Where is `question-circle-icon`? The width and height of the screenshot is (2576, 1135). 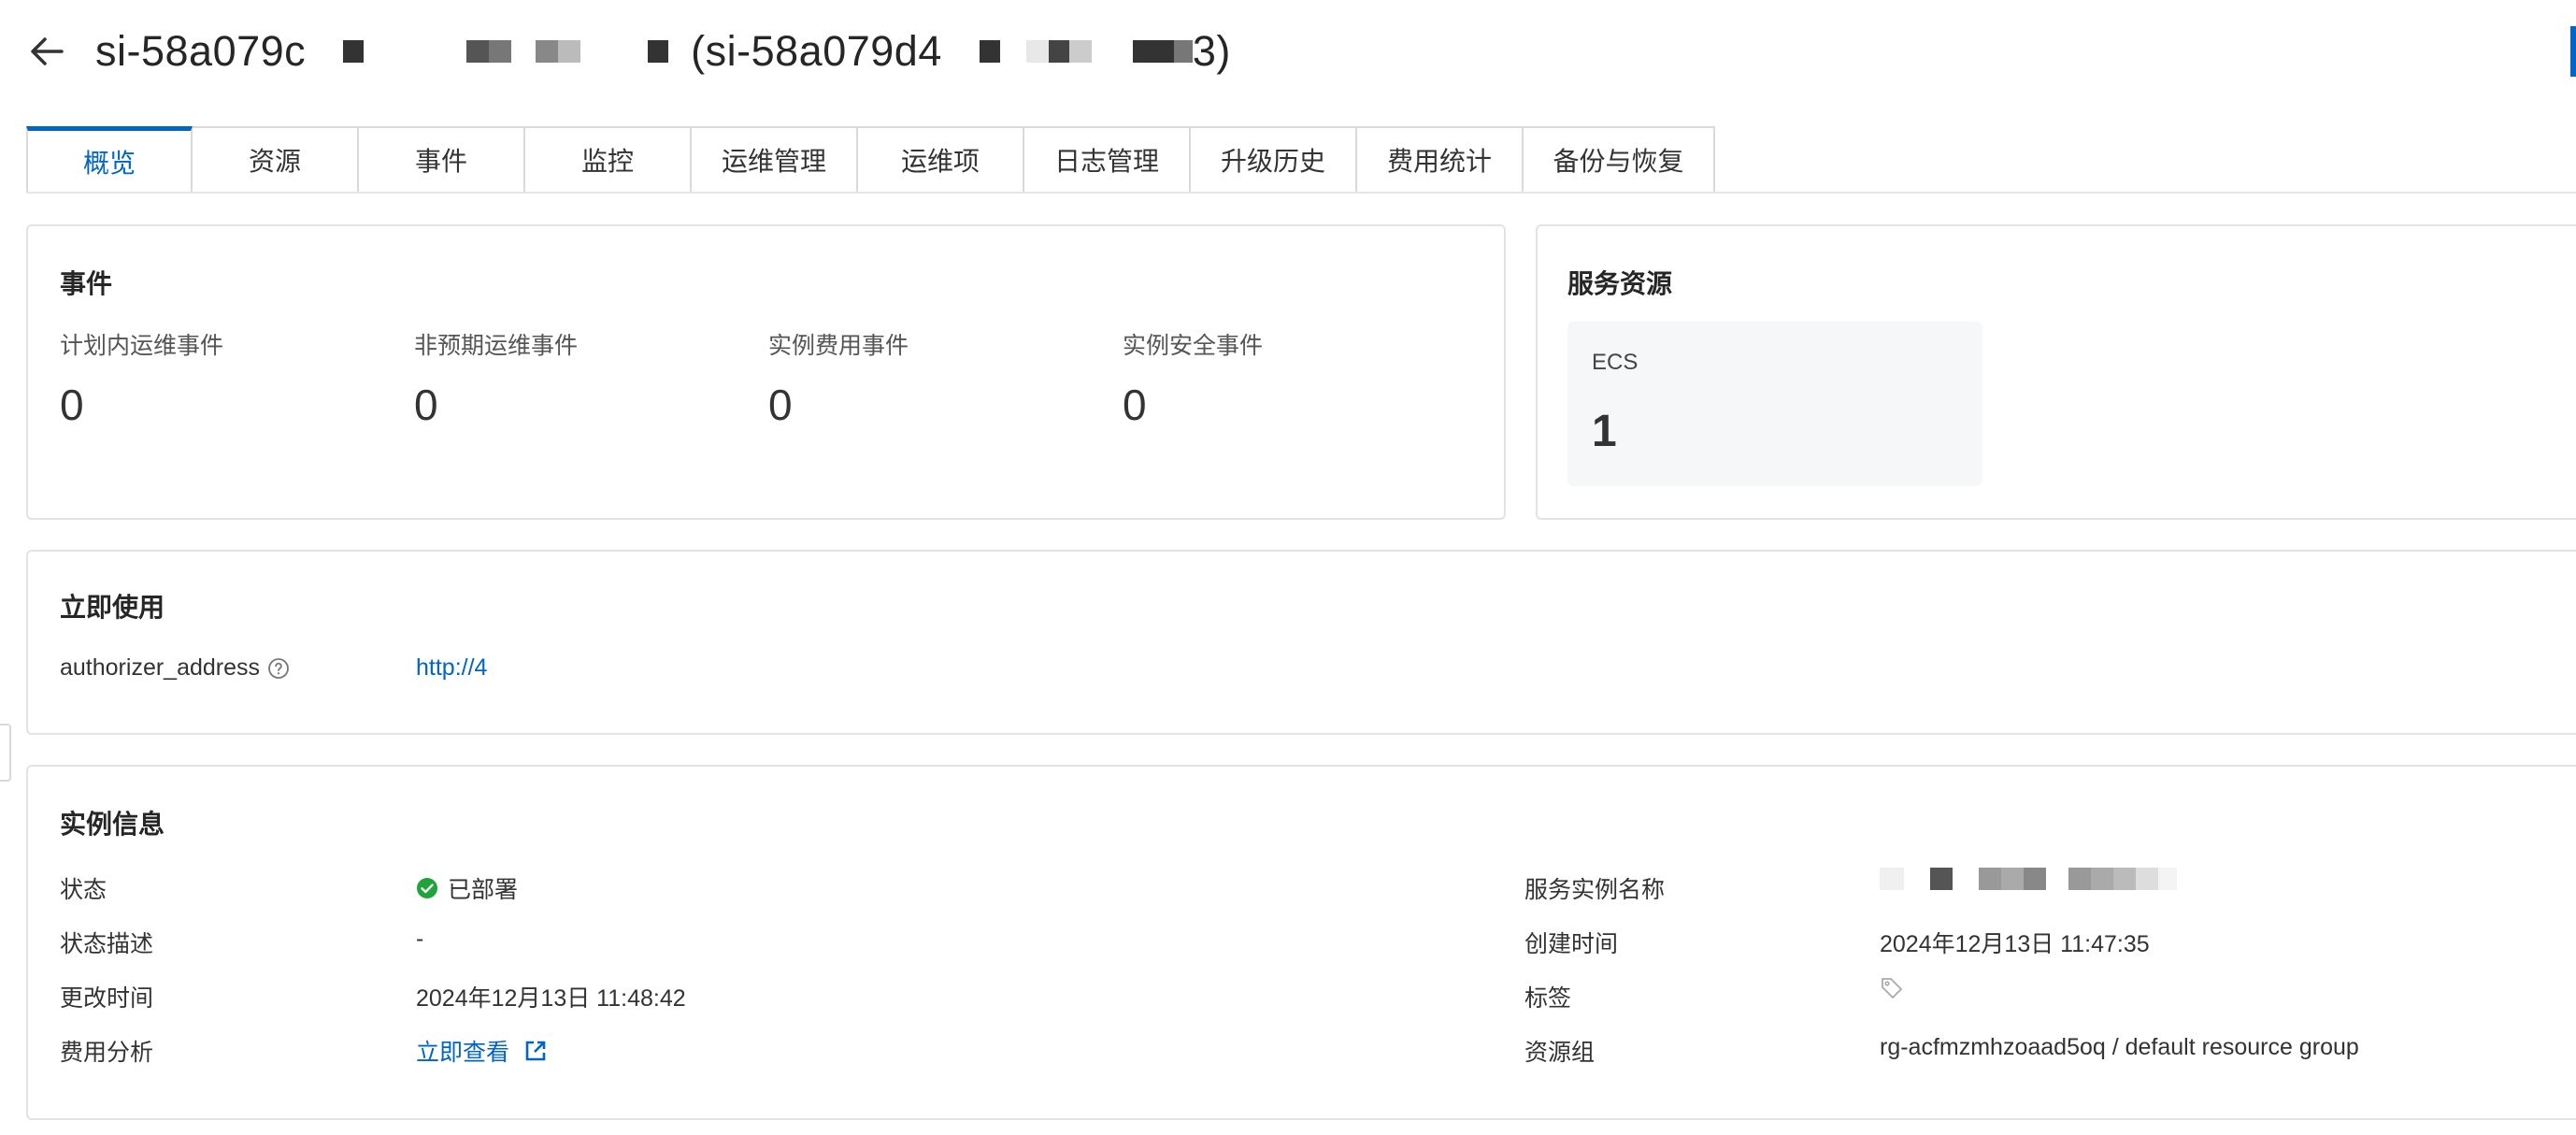 question-circle-icon is located at coordinates (278, 668).